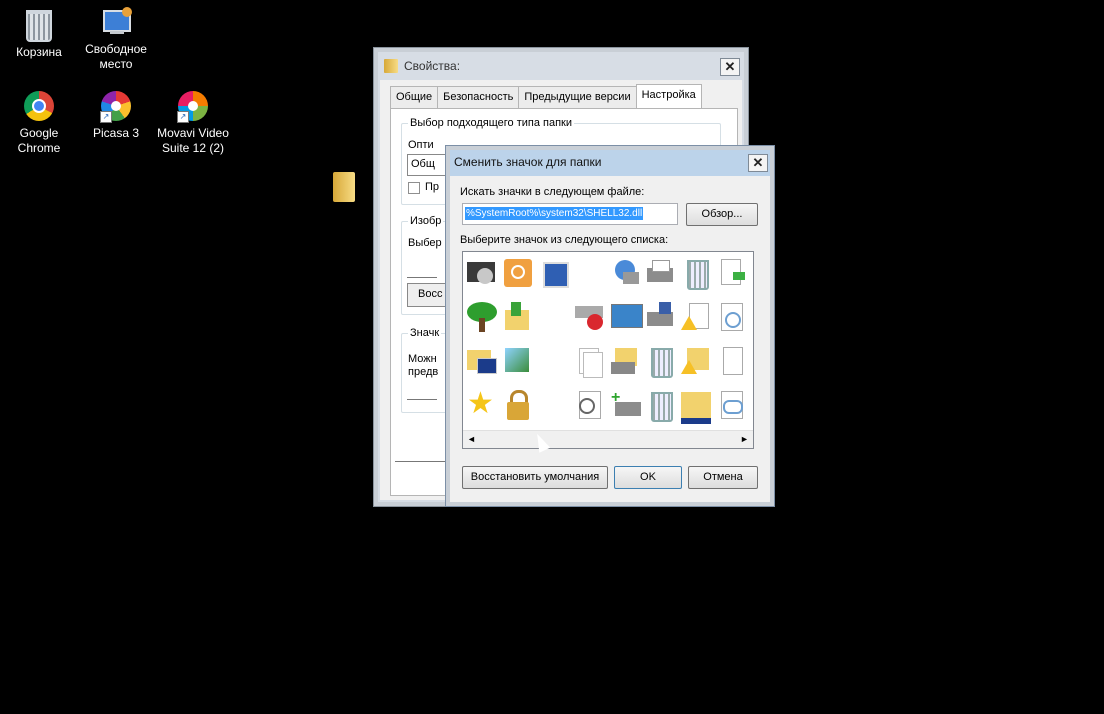  Describe the element at coordinates (432, 66) in the screenshot. I see `window-title: Свойства:` at that location.